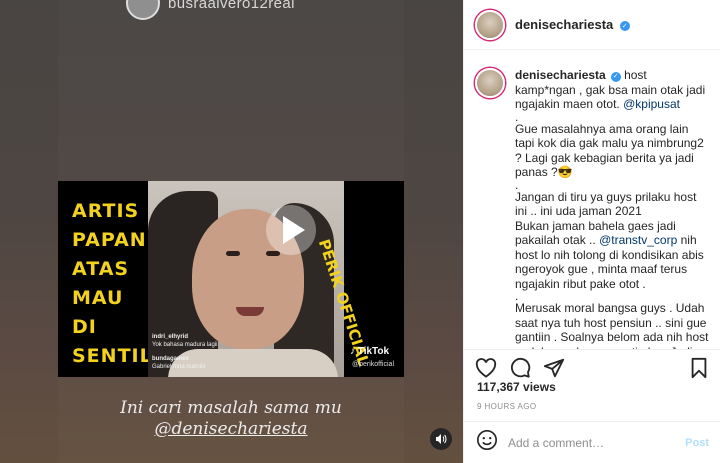  I want to click on timestamp: 9 HOURS AGO, so click(507, 406).